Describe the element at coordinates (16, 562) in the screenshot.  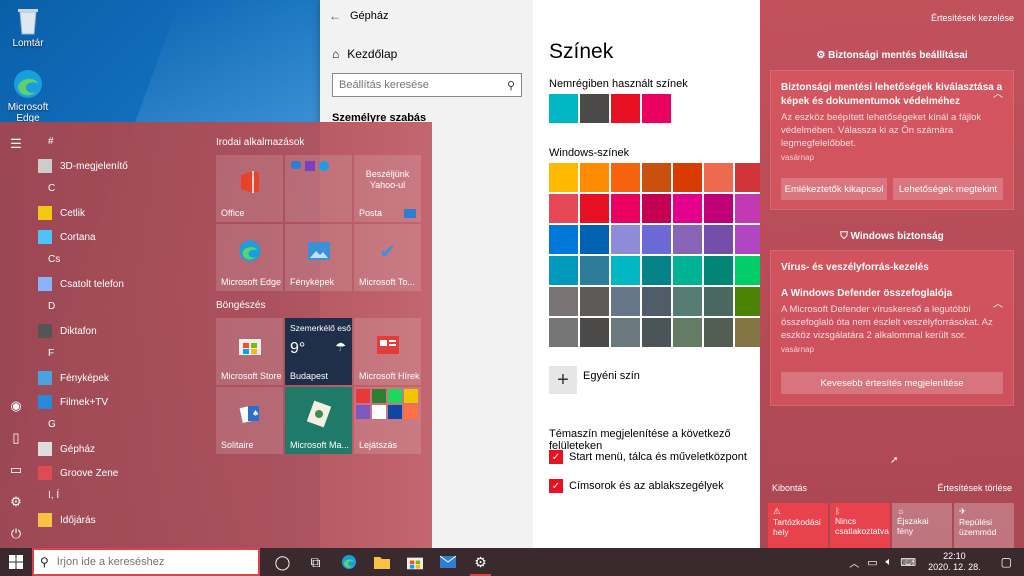
I see `start-button` at that location.